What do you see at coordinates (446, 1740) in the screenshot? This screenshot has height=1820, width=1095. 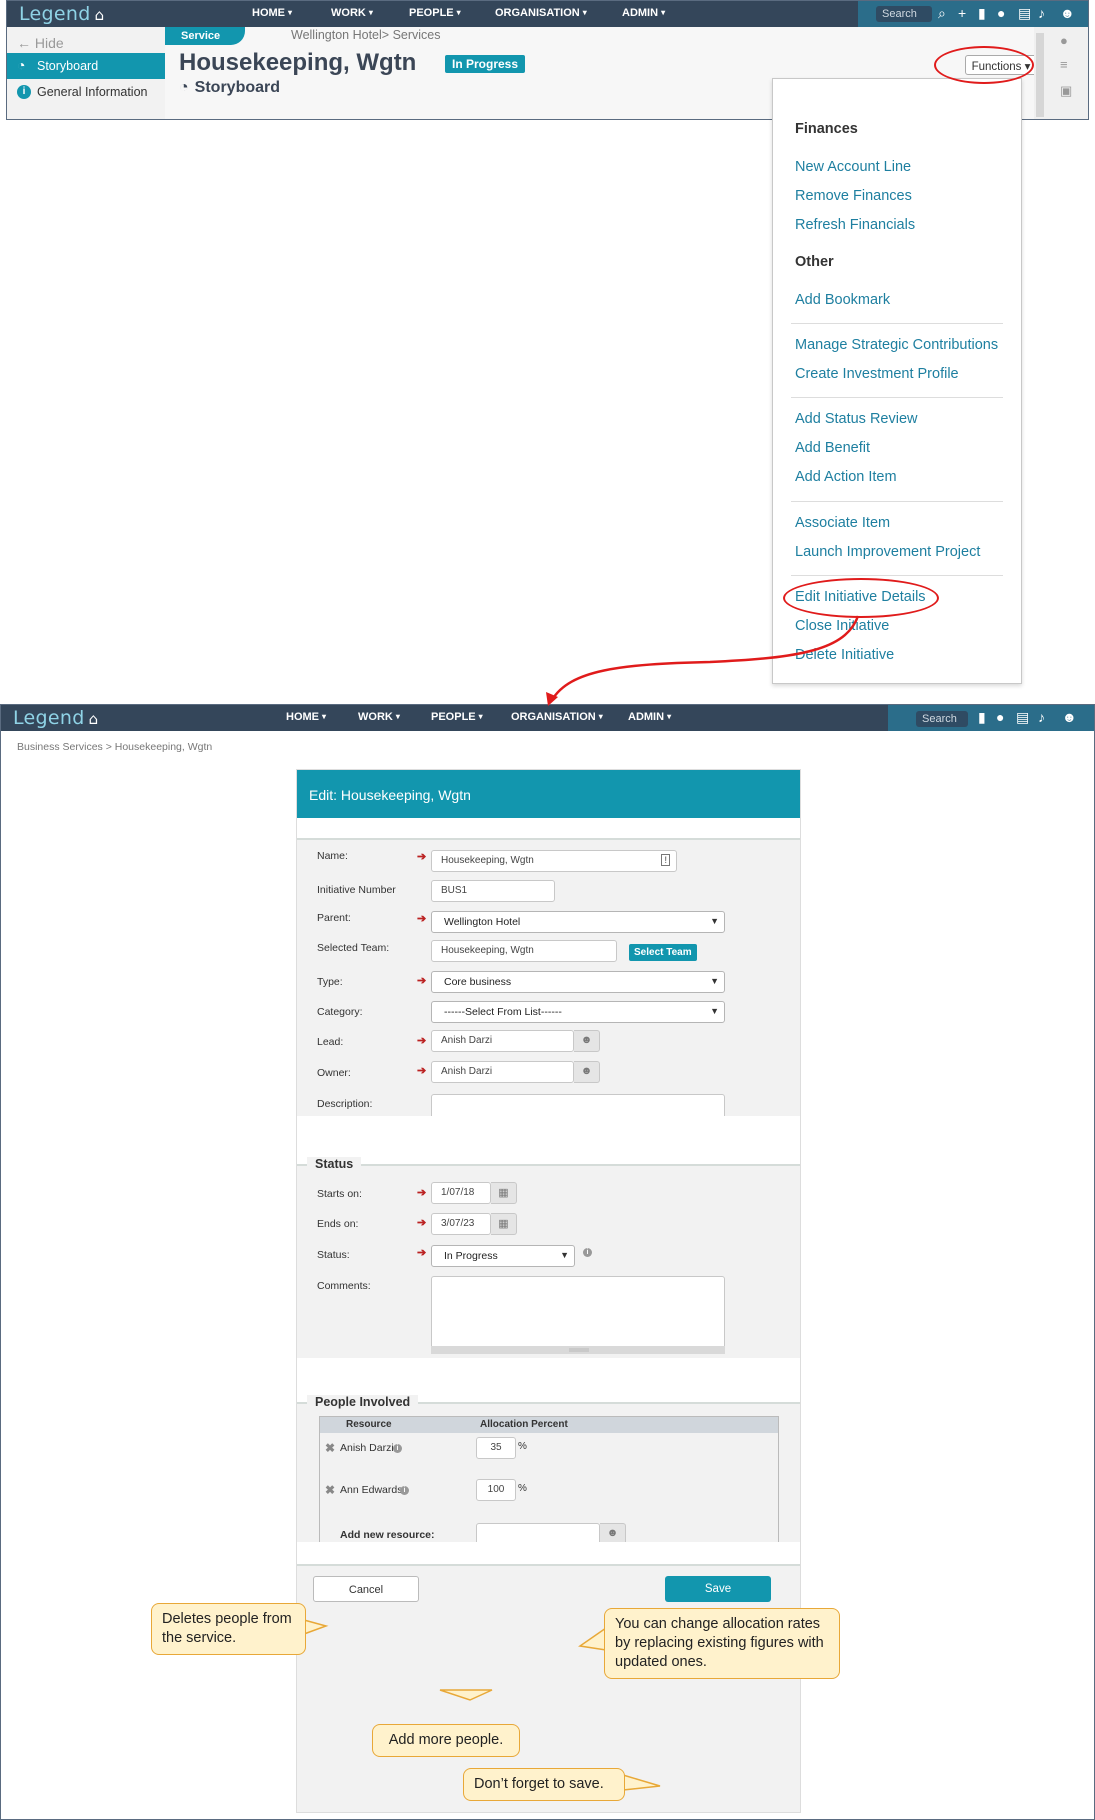 I see `callout-add-people: Add more people.` at bounding box center [446, 1740].